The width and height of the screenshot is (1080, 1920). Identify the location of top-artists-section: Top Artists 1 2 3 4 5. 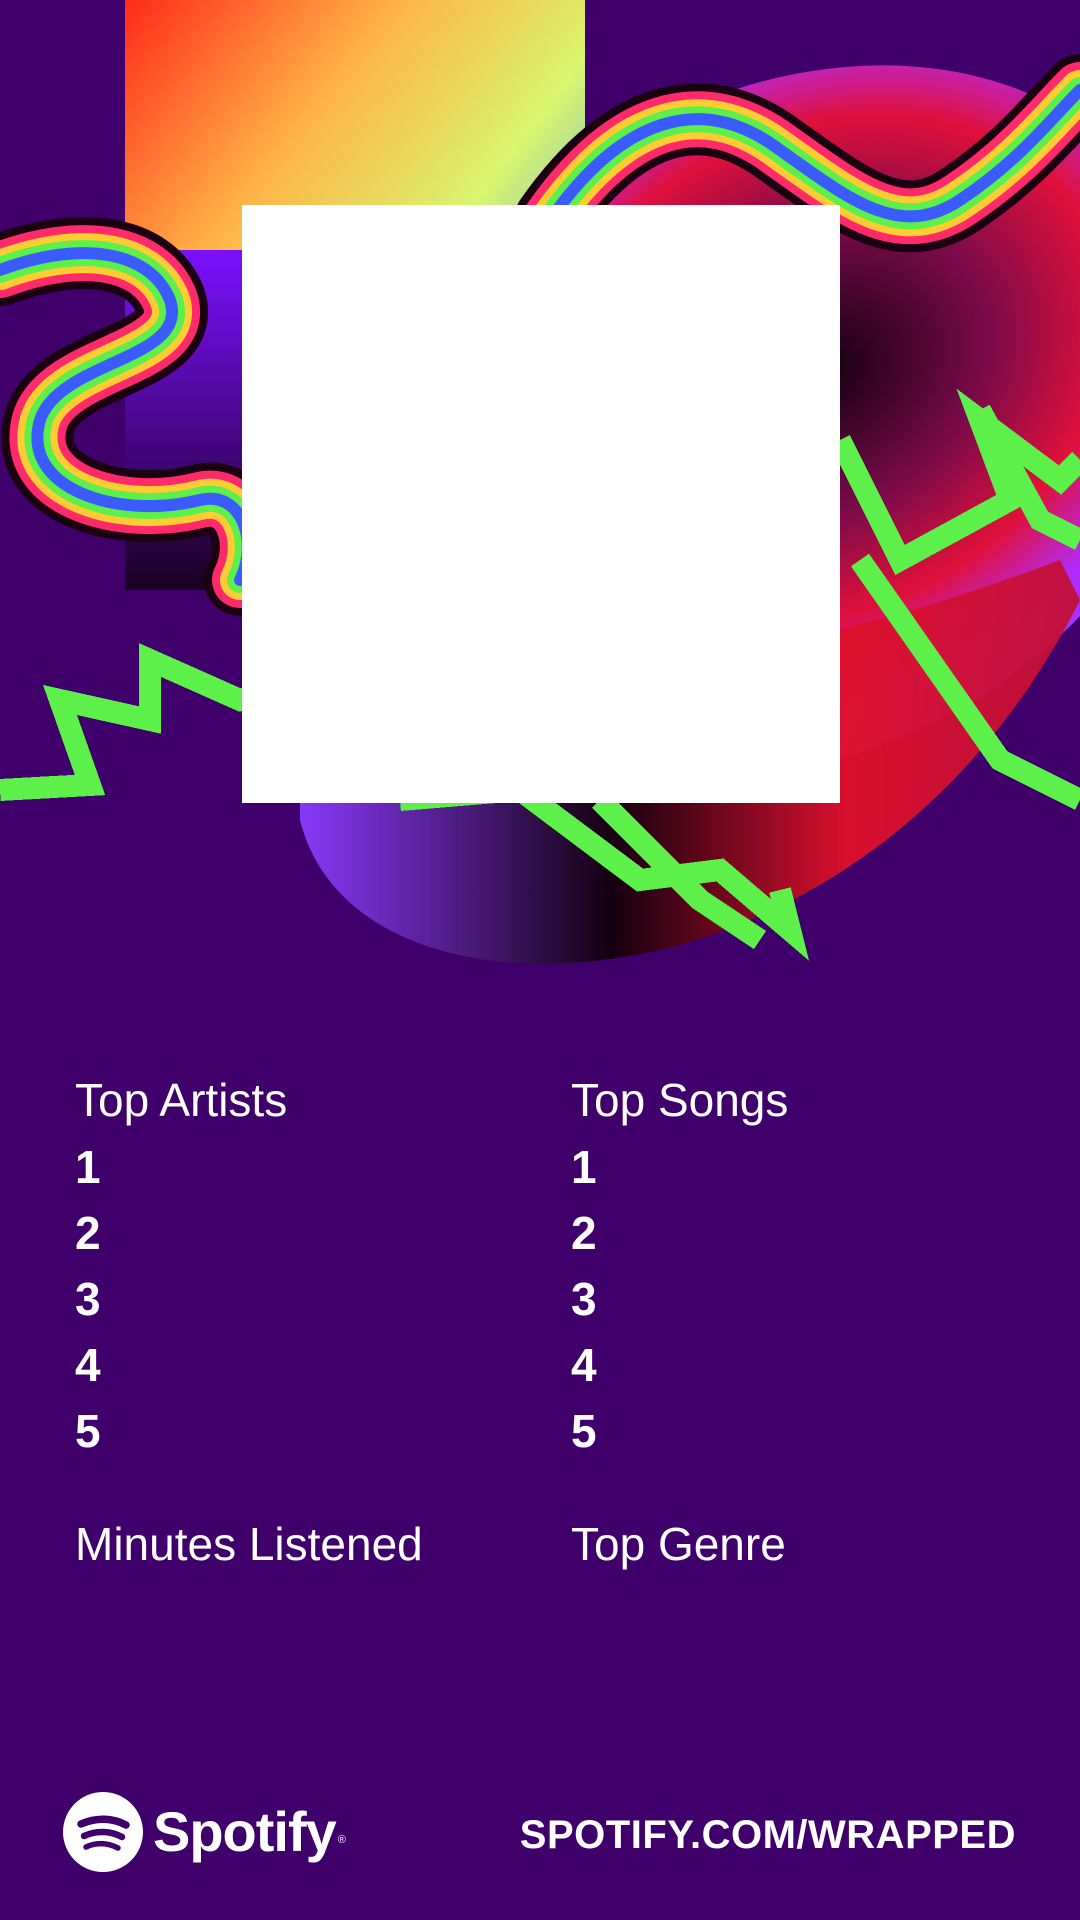
(285, 1267).